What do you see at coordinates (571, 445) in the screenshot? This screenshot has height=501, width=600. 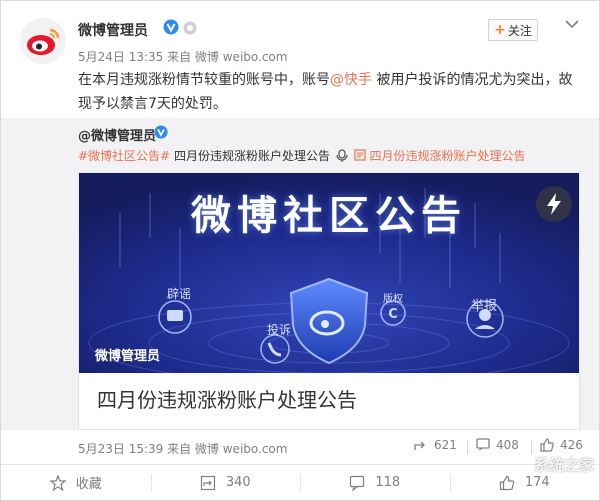 I see `original-like-count: 426` at bounding box center [571, 445].